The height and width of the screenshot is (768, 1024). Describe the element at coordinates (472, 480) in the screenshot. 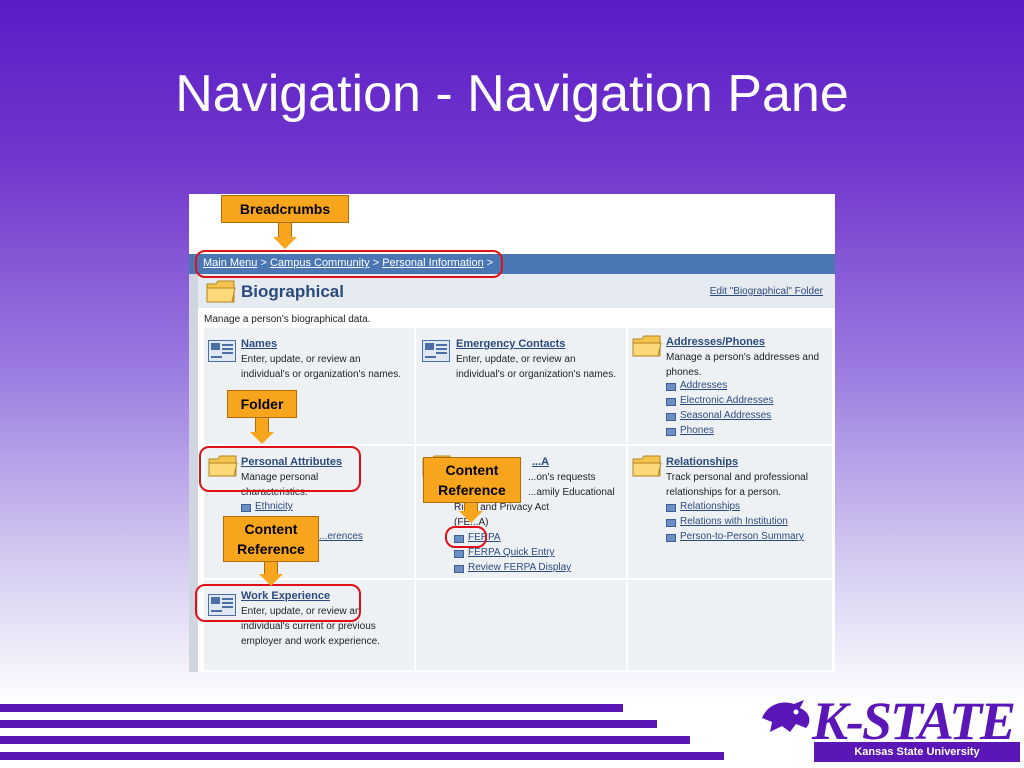

I see `content-reference-callout: Content Reference` at that location.